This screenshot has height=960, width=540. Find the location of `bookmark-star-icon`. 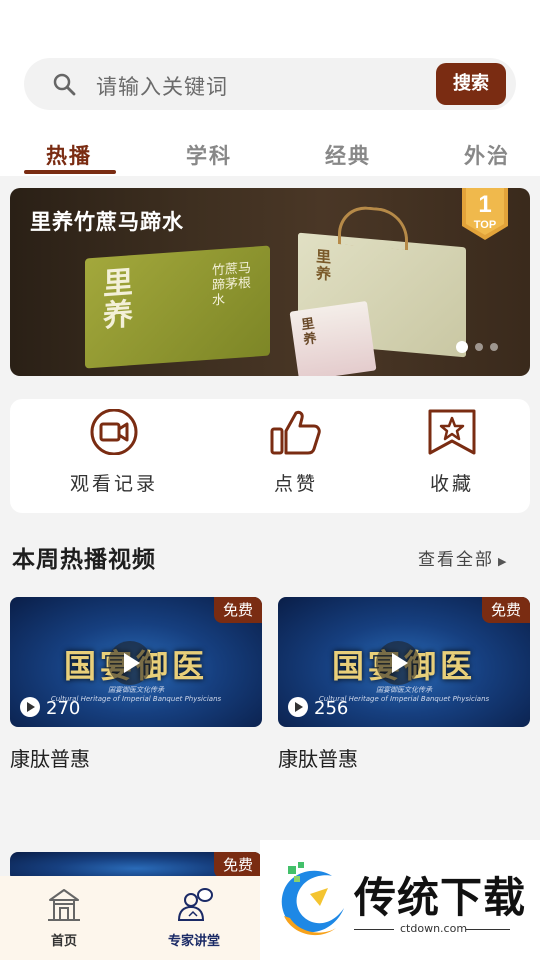

bookmark-star-icon is located at coordinates (452, 432).